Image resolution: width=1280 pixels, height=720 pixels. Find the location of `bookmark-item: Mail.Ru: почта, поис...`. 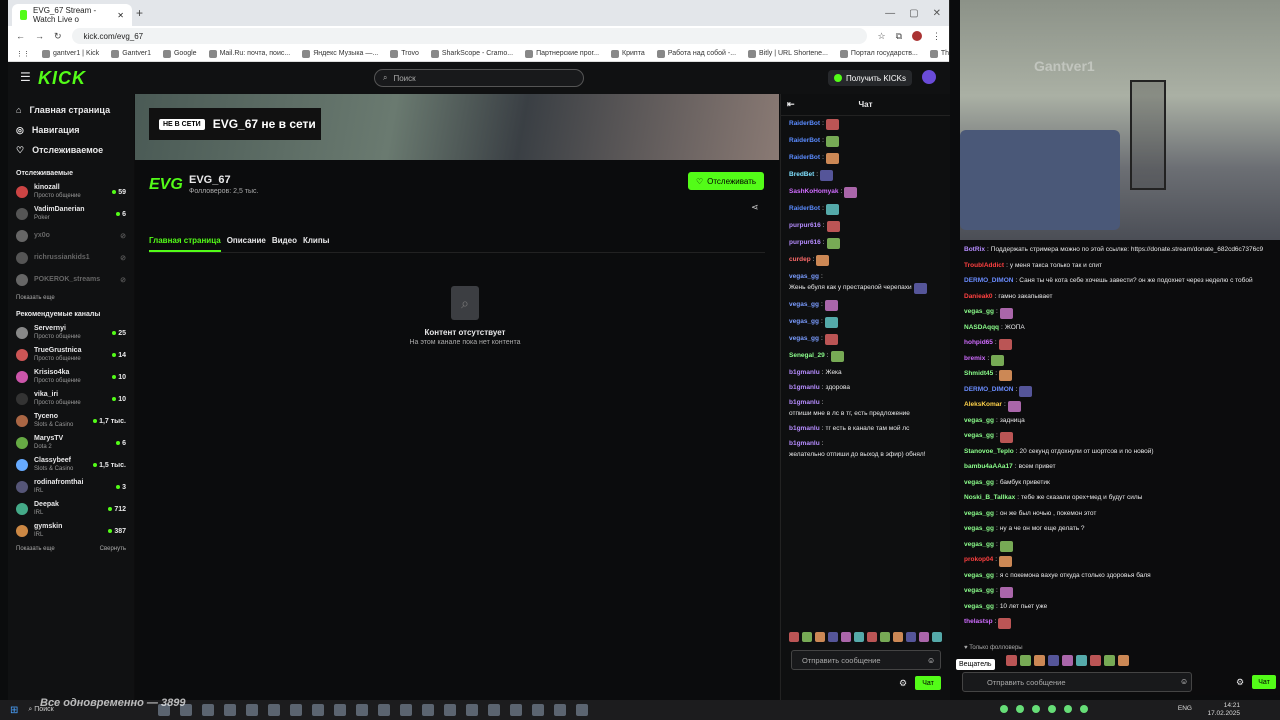

bookmark-item: Mail.Ru: почта, поис... is located at coordinates (249, 53).